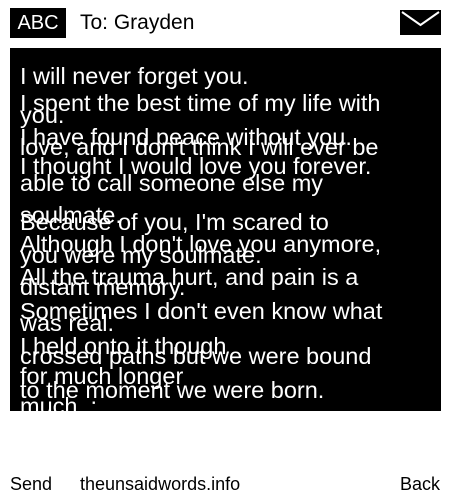 The height and width of the screenshot is (500, 450). I want to click on message-line: I will never forget you., so click(134, 76).